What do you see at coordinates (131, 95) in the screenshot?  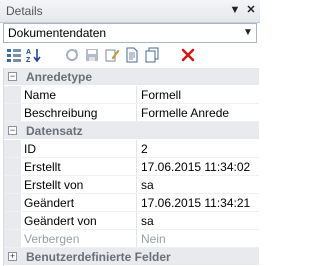 I see `property-row: Name Formell` at bounding box center [131, 95].